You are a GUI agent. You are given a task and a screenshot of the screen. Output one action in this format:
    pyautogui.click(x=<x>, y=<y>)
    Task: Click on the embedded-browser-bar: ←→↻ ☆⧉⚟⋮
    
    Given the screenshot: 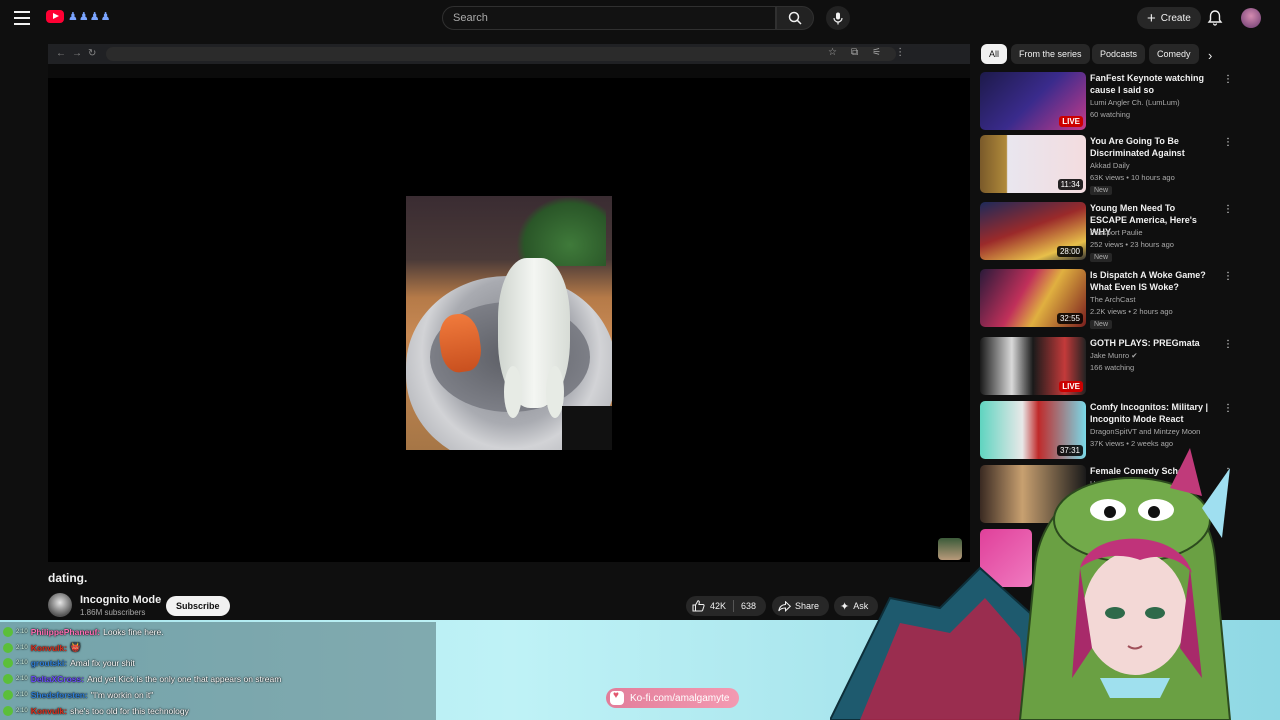 What is the action you would take?
    pyautogui.click(x=509, y=54)
    